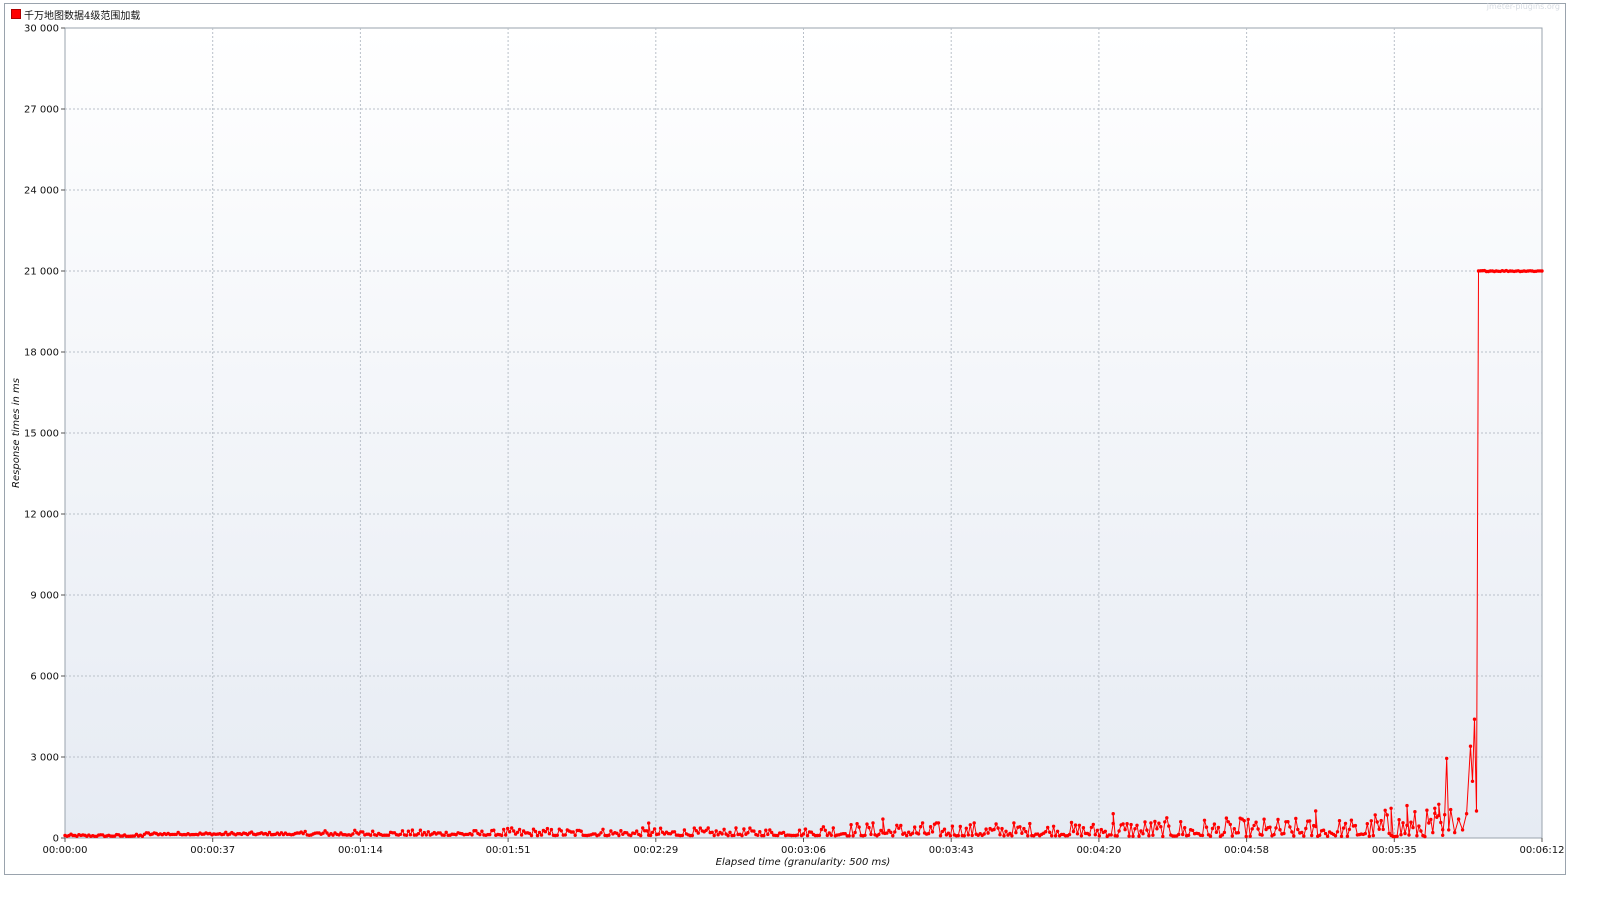 The height and width of the screenshot is (904, 1612). I want to click on x-tick-label: 00:04:20, so click(1098, 850).